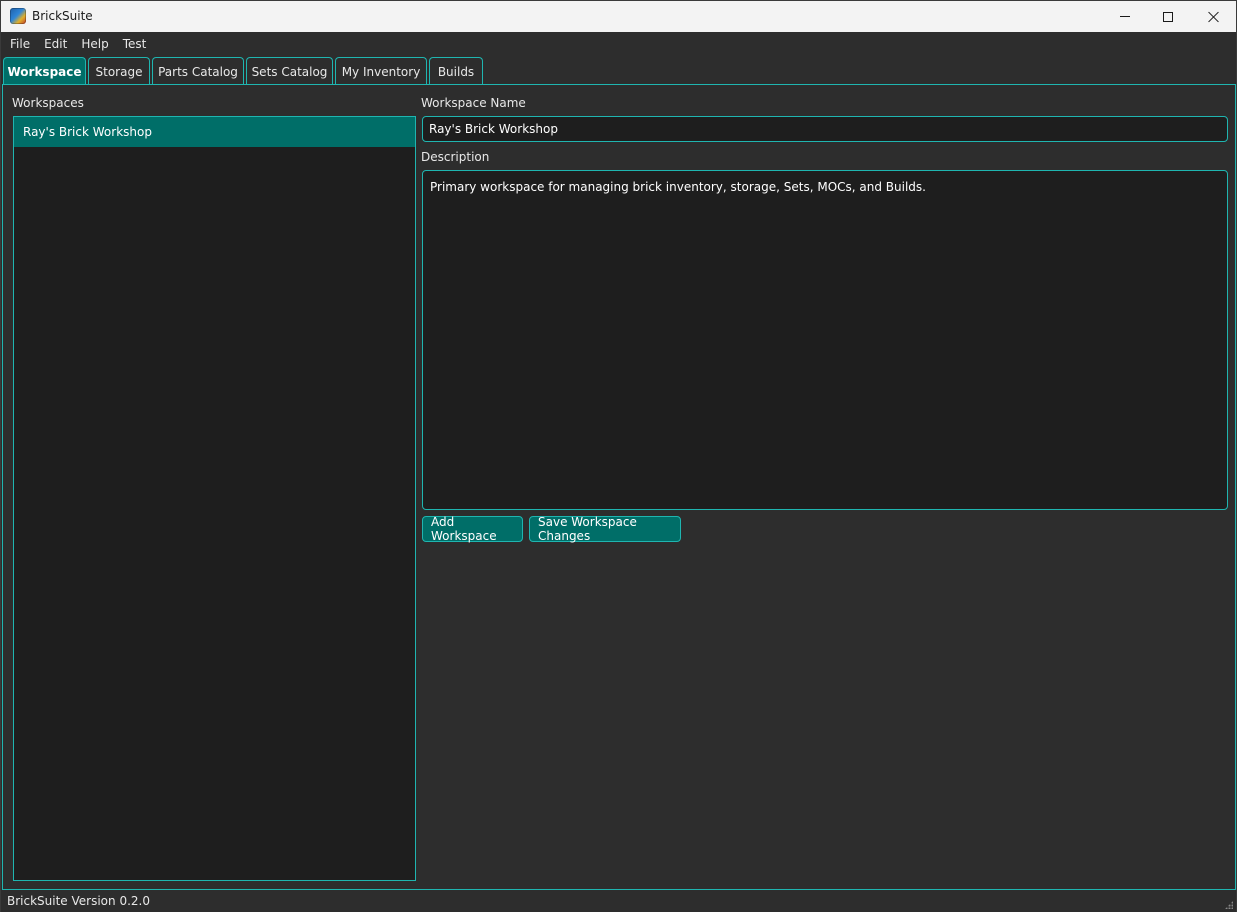 Image resolution: width=1237 pixels, height=912 pixels. I want to click on menu-edit: Edit, so click(55, 44).